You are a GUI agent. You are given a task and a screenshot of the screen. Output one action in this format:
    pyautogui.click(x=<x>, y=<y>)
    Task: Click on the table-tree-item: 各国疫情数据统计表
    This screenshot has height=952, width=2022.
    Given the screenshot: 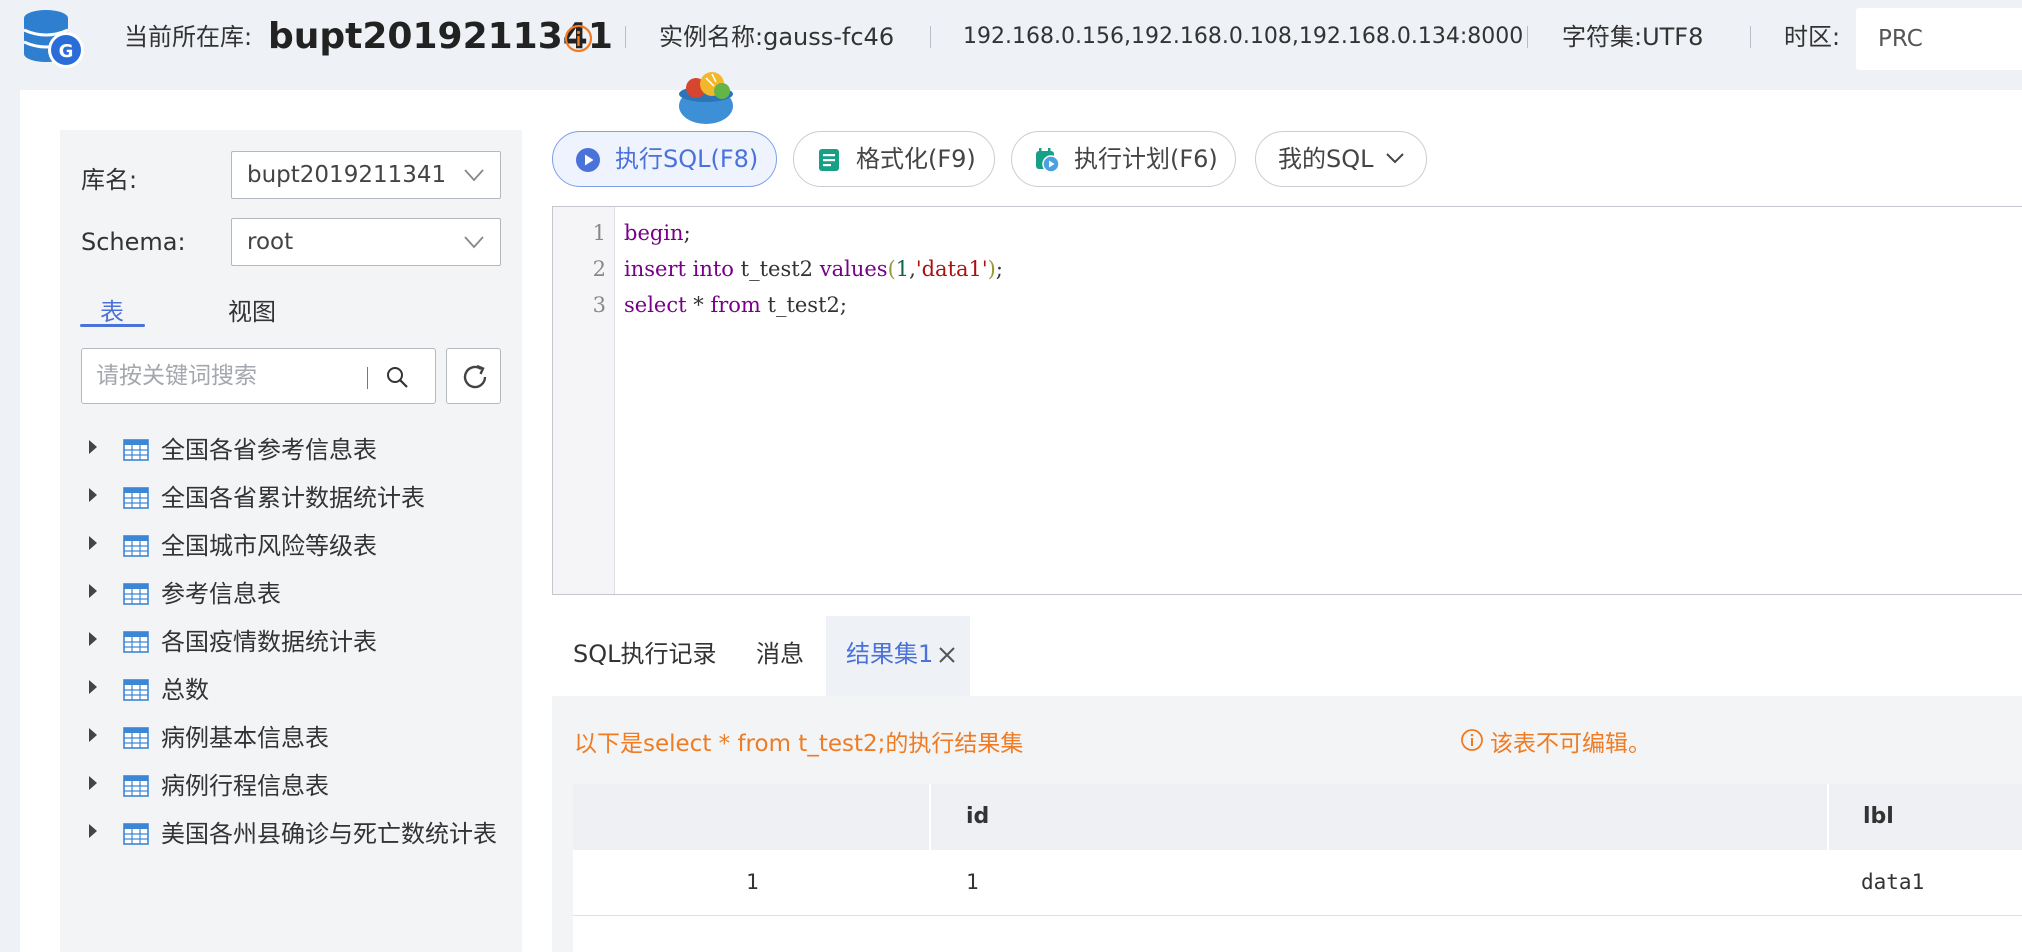 What is the action you would take?
    pyautogui.click(x=295, y=640)
    